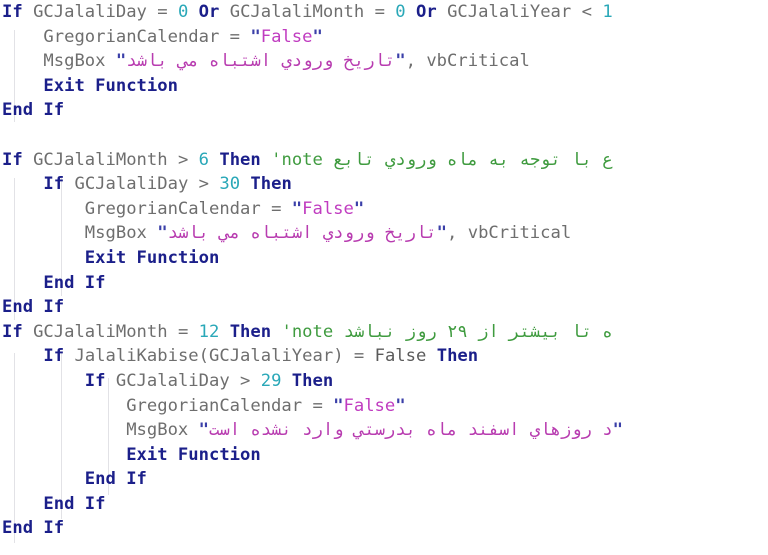  What do you see at coordinates (607, 12) in the screenshot?
I see `number-token: 1` at bounding box center [607, 12].